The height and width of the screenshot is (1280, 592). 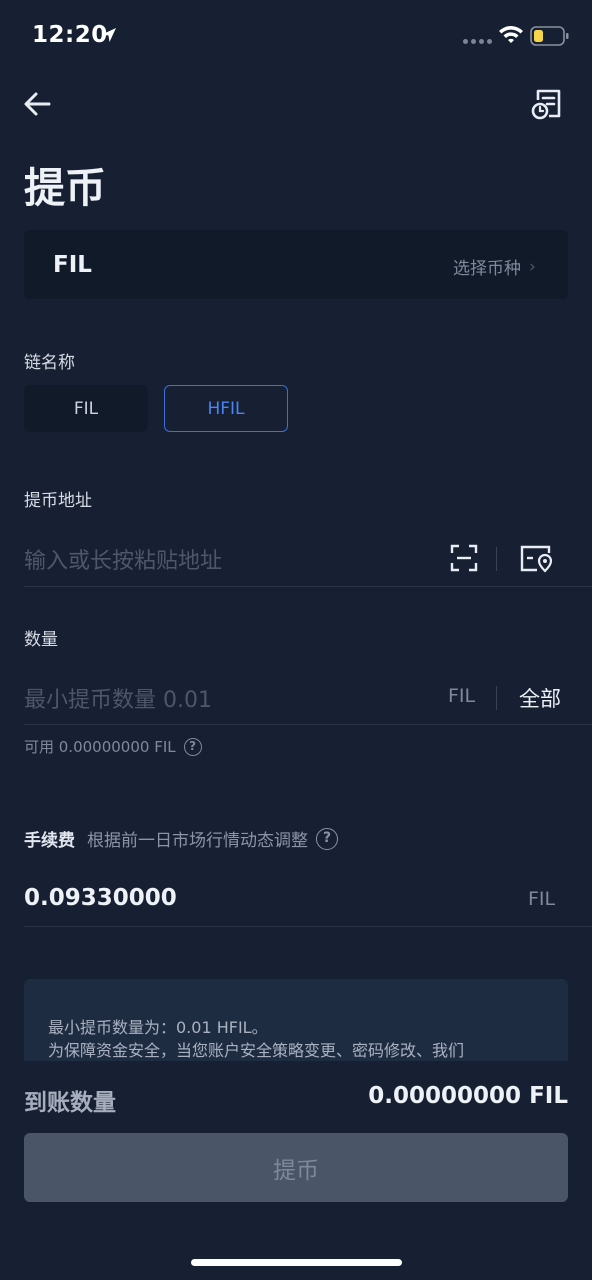 What do you see at coordinates (58, 501) in the screenshot?
I see `address-label: 提币地址` at bounding box center [58, 501].